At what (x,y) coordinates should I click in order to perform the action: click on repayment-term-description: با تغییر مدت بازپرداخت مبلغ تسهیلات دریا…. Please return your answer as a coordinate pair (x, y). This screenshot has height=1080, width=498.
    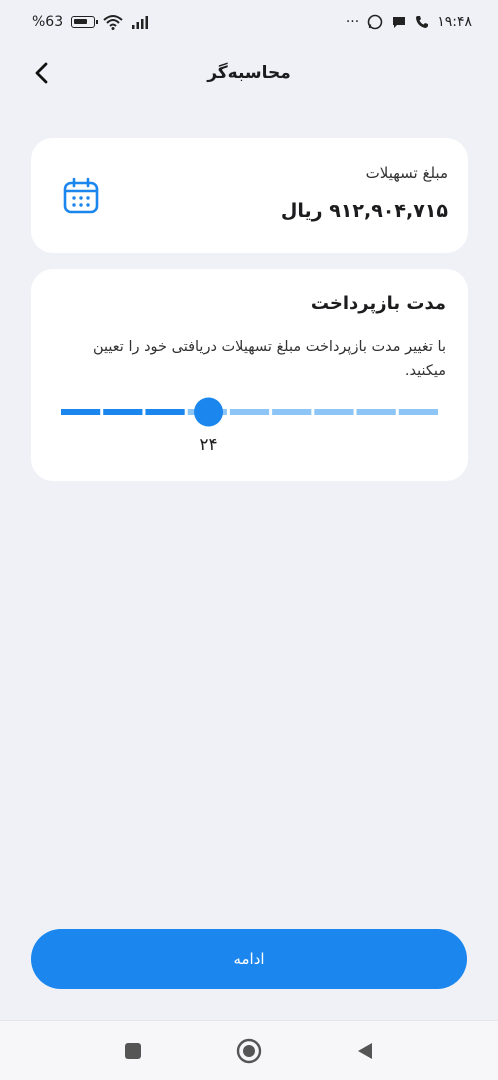
    Looking at the image, I should click on (269, 359).